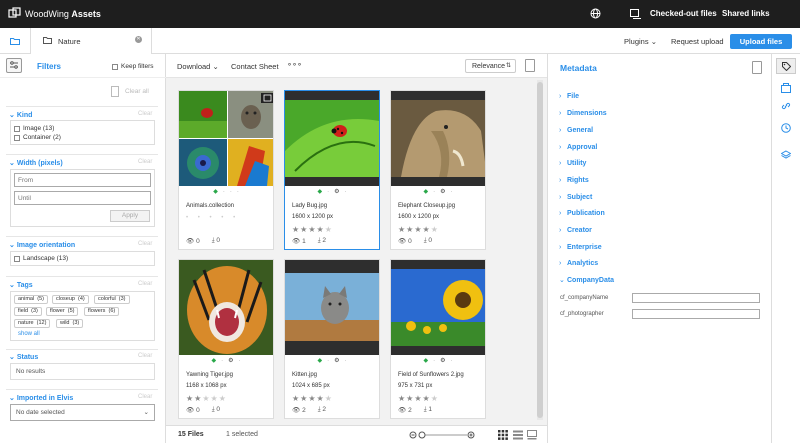  I want to click on metadata-section-analytics: › Analytics, so click(578, 263).